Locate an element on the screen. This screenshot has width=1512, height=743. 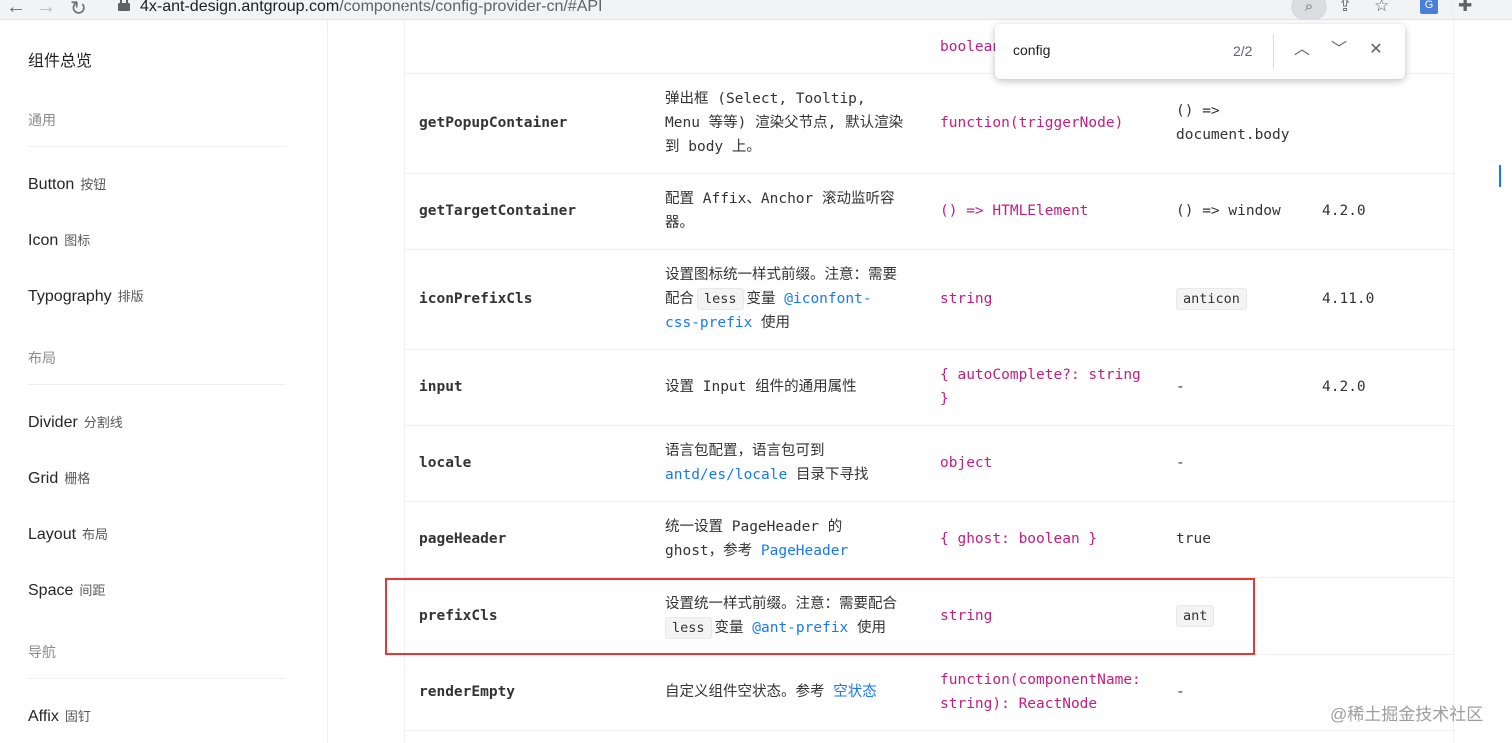
sidebar-item-cn-label: 固钉 is located at coordinates (77, 716).